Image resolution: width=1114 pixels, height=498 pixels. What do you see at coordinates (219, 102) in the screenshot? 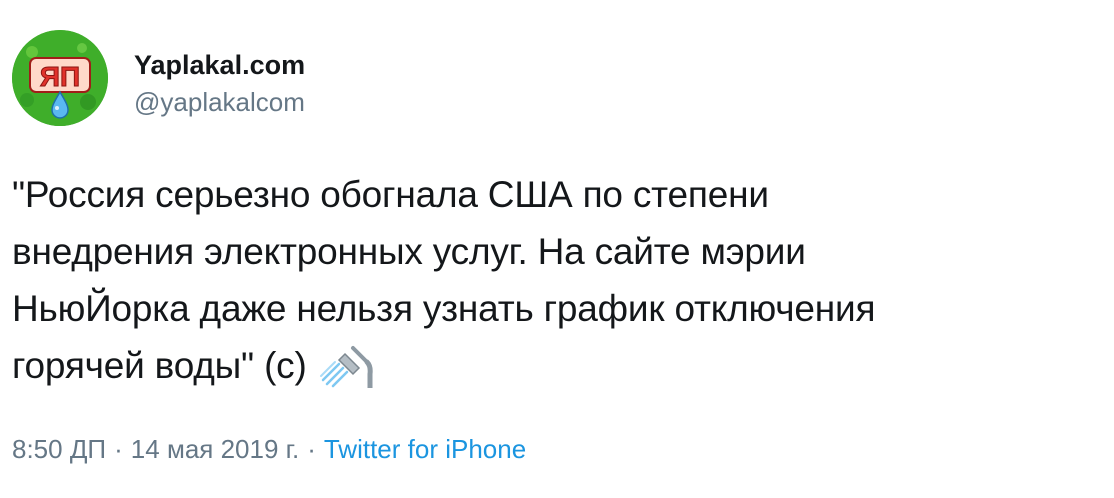
I see `author-handle: @yaplakalcom` at bounding box center [219, 102].